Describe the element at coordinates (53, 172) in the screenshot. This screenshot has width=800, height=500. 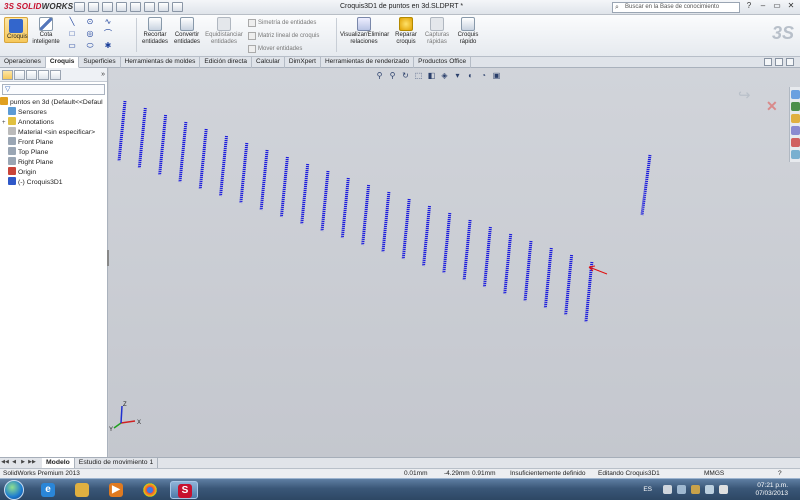
I see `tree-item: Origin` at that location.